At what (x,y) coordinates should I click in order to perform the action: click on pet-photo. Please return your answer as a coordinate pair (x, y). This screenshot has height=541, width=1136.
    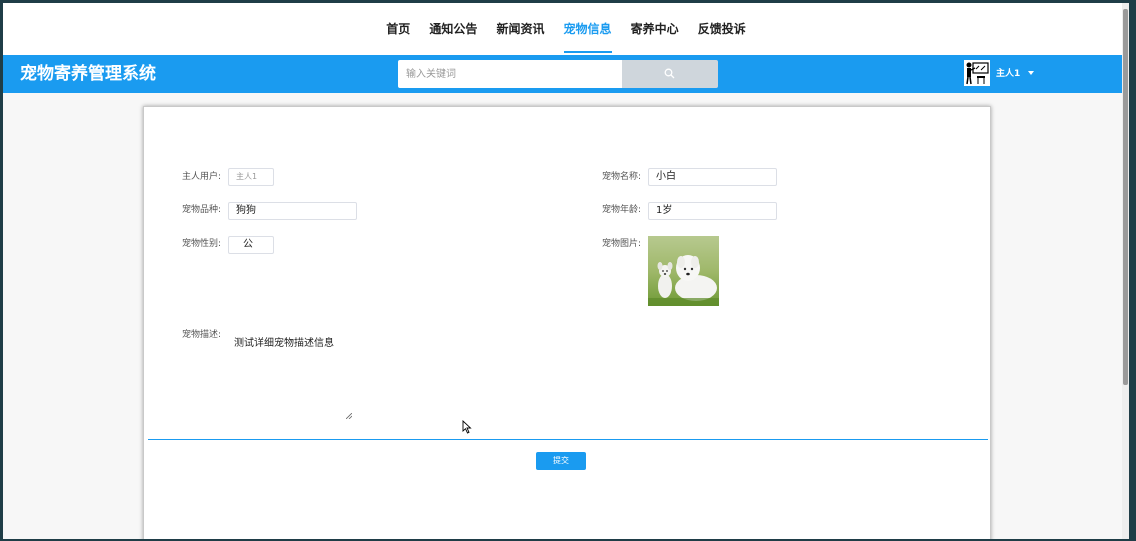
    Looking at the image, I should click on (683, 271).